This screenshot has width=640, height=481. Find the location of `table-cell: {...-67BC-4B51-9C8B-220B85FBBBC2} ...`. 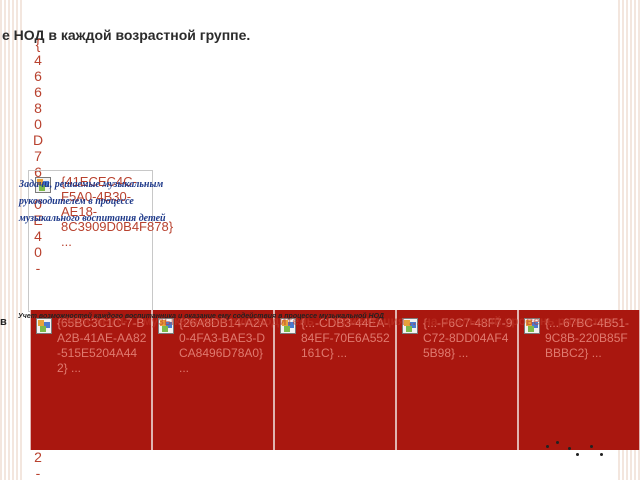

table-cell: {...-67BC-4B51-9C8B-220B85FBBBC2} ... is located at coordinates (579, 380).